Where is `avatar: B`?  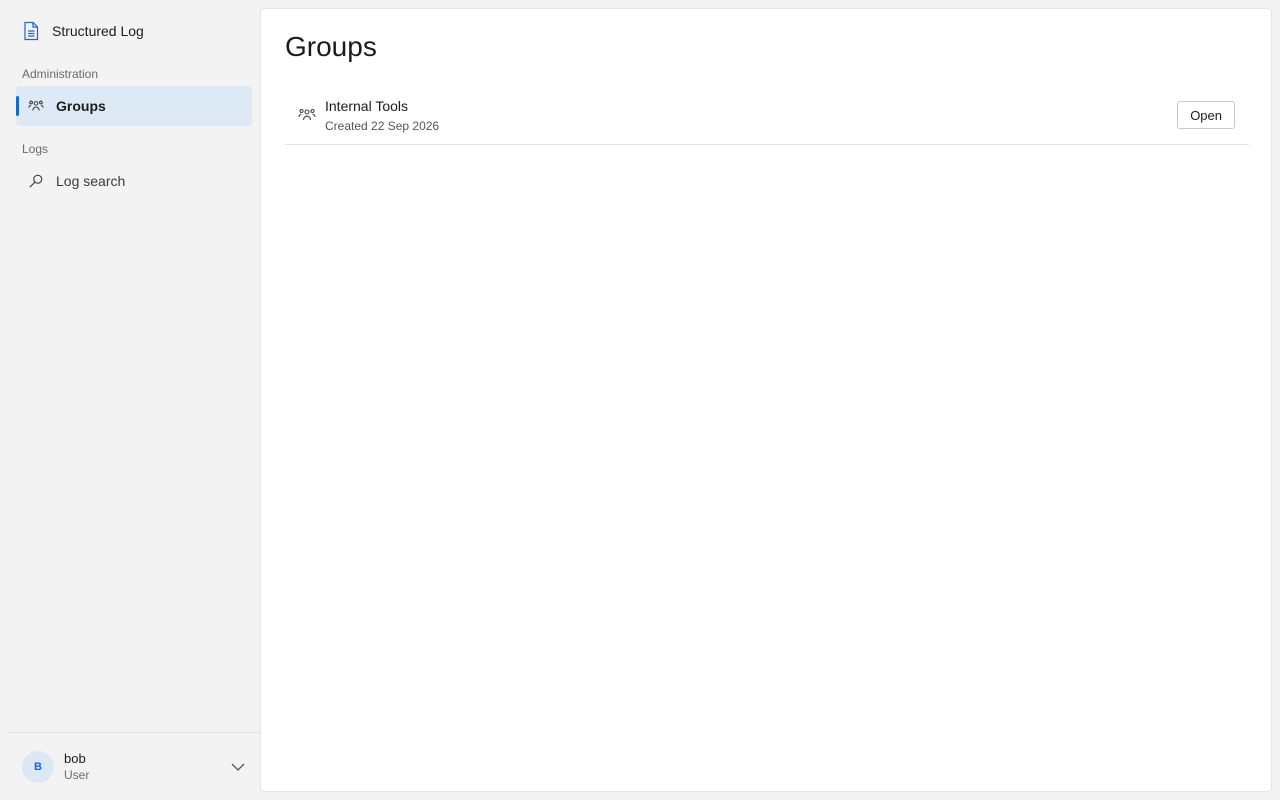 avatar: B is located at coordinates (38, 766).